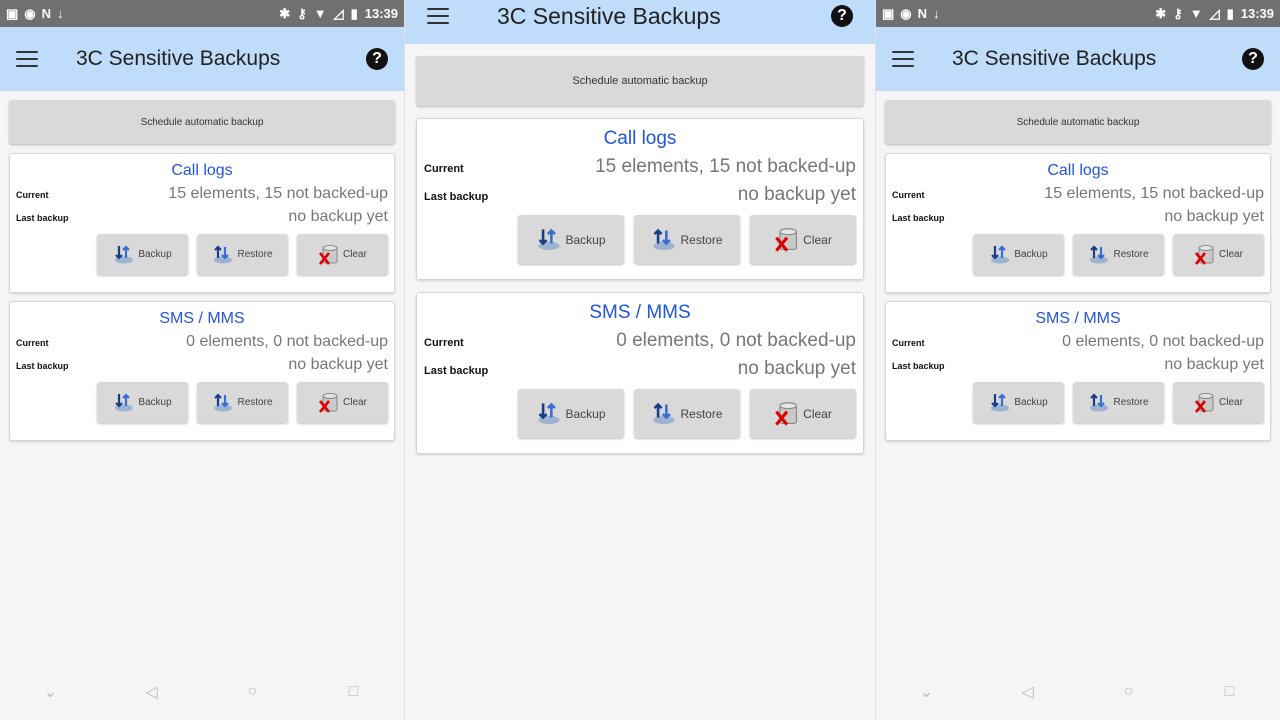 This screenshot has height=720, width=1280. I want to click on vpn-key-icon: ⚷, so click(302, 13).